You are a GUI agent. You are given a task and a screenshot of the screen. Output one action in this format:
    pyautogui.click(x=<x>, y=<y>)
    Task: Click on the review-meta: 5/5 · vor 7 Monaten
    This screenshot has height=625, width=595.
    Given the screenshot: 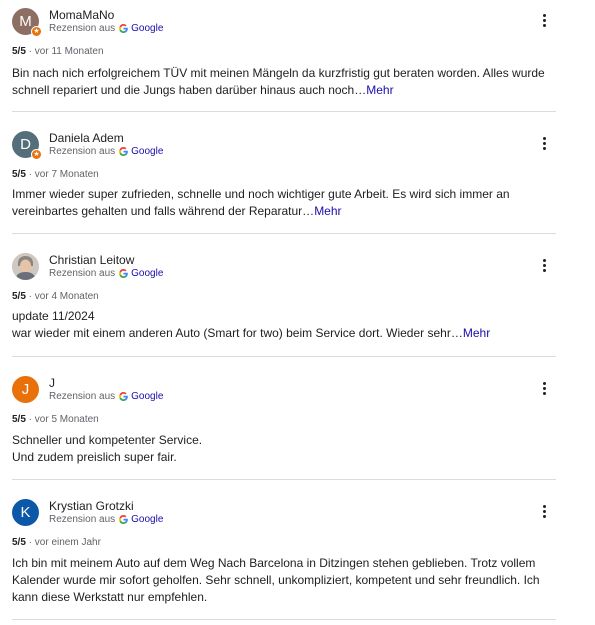 What is the action you would take?
    pyautogui.click(x=55, y=174)
    